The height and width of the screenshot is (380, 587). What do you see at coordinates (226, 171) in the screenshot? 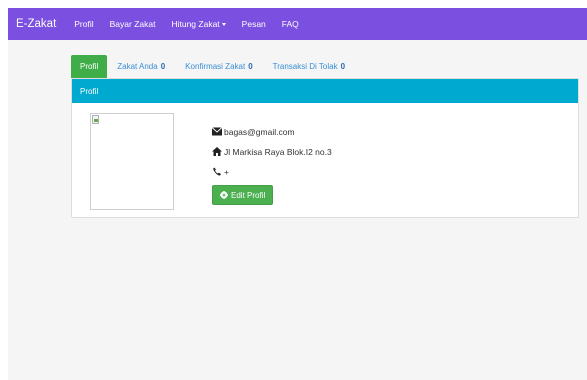
I see `phone-text: +` at bounding box center [226, 171].